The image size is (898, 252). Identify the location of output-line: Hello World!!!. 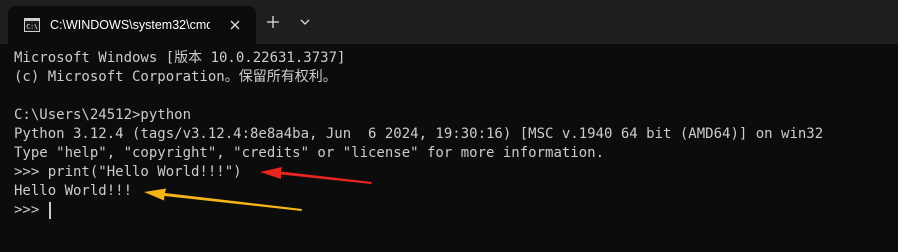
(73, 191).